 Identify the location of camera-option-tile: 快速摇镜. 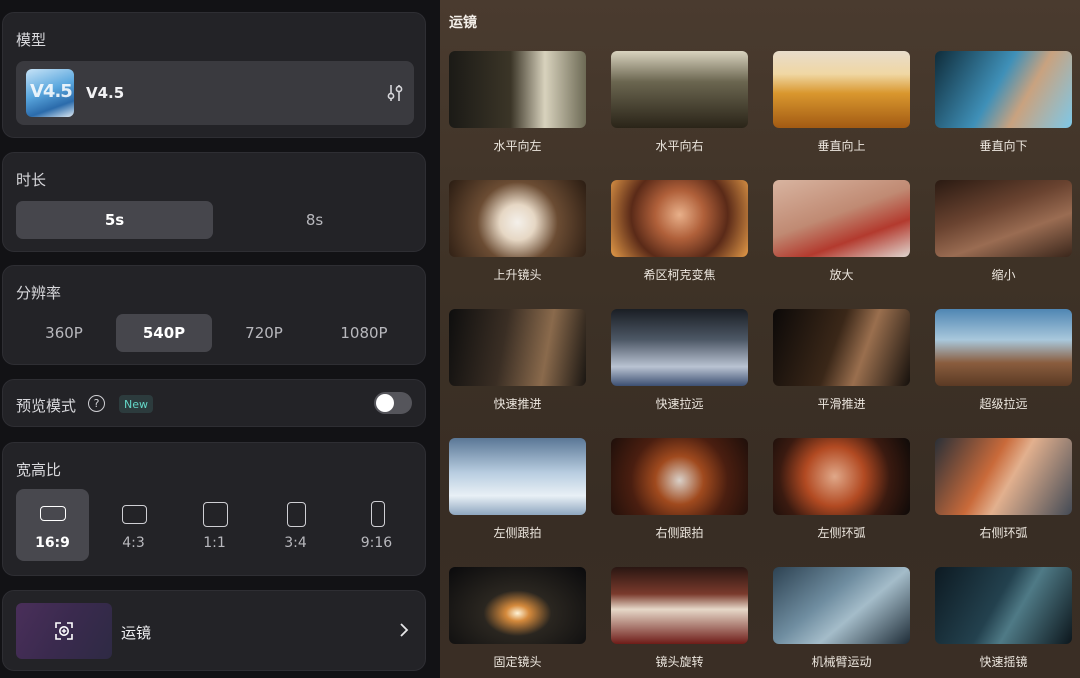
(1003, 618).